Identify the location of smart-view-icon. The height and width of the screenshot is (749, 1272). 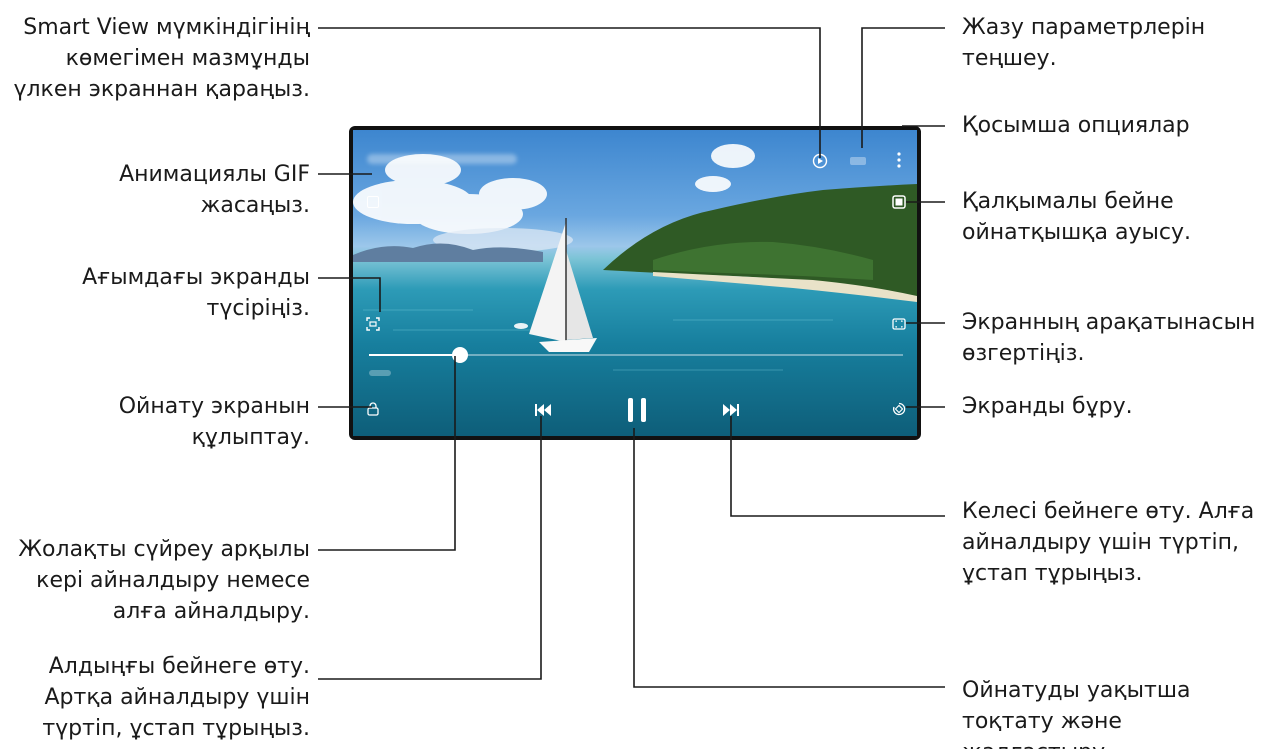
(820, 161).